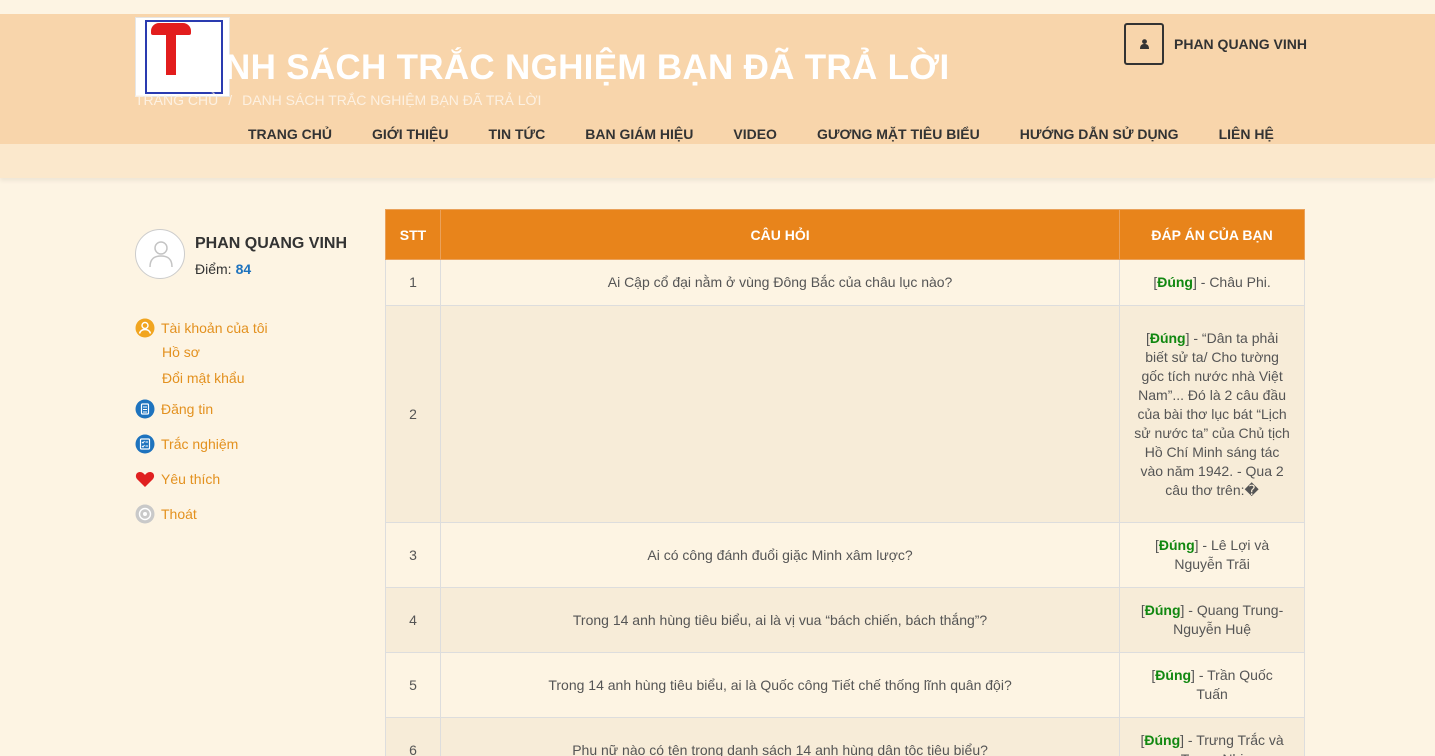 This screenshot has height=756, width=1435. I want to click on page-title: NH SÁCH TRẮC NGHIỆM BẠN ĐÃ TRẢ LỜI, so click(587, 67).